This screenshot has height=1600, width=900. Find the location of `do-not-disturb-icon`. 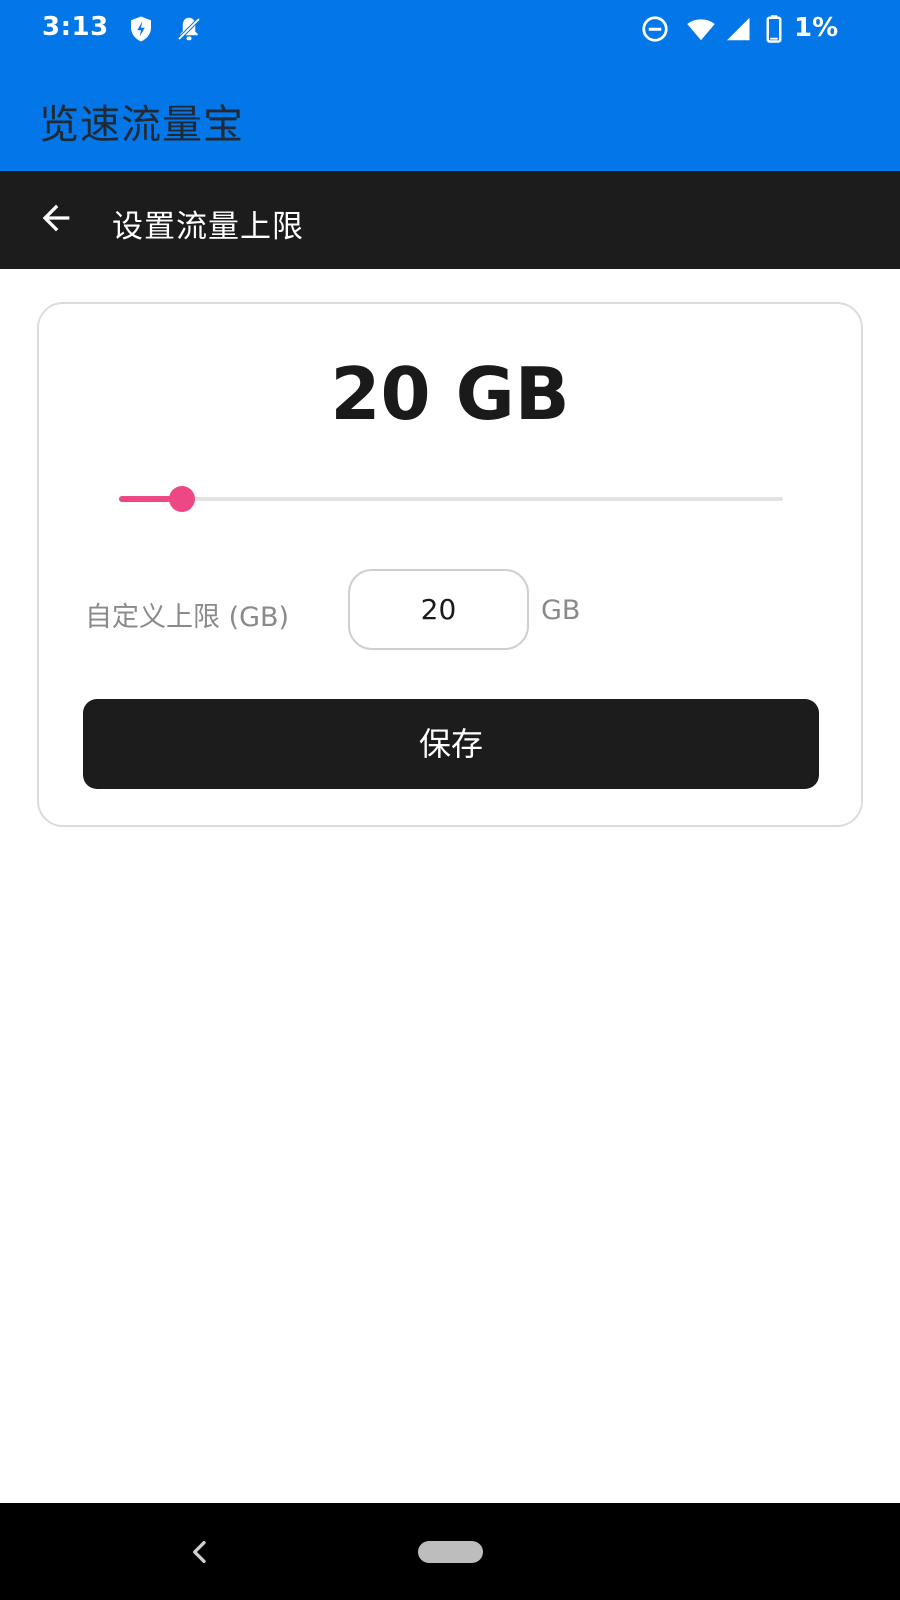

do-not-disturb-icon is located at coordinates (655, 29).